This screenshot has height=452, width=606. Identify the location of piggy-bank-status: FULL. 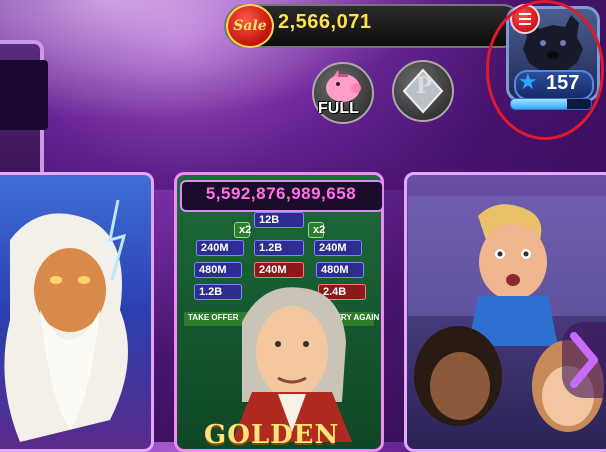
(338, 108).